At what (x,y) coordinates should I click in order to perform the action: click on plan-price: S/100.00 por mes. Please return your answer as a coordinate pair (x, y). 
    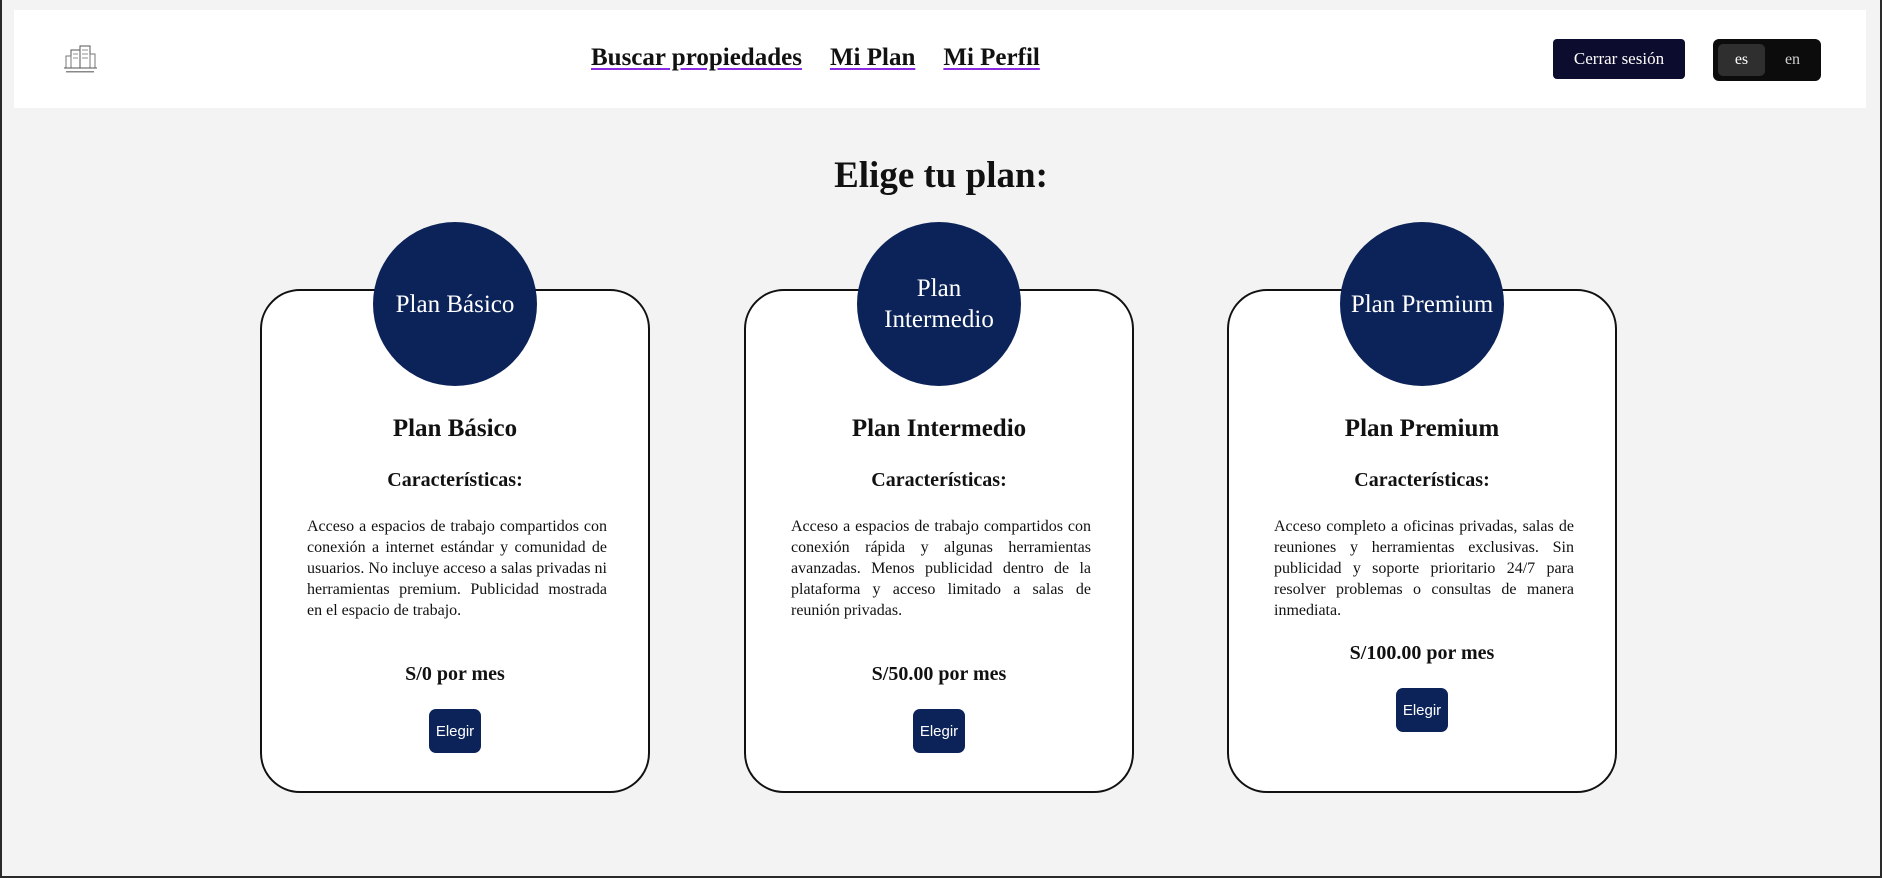
    Looking at the image, I should click on (1422, 653).